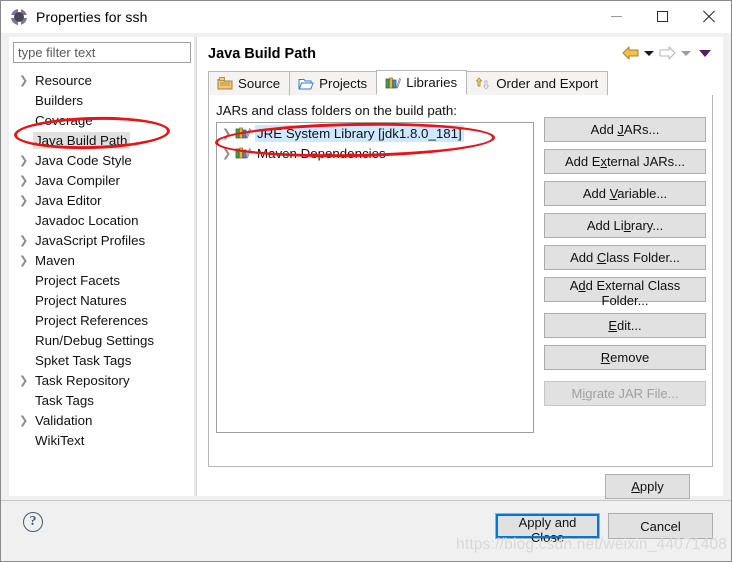 The image size is (732, 562). I want to click on sidebar-item-label: Validation, so click(64, 420).